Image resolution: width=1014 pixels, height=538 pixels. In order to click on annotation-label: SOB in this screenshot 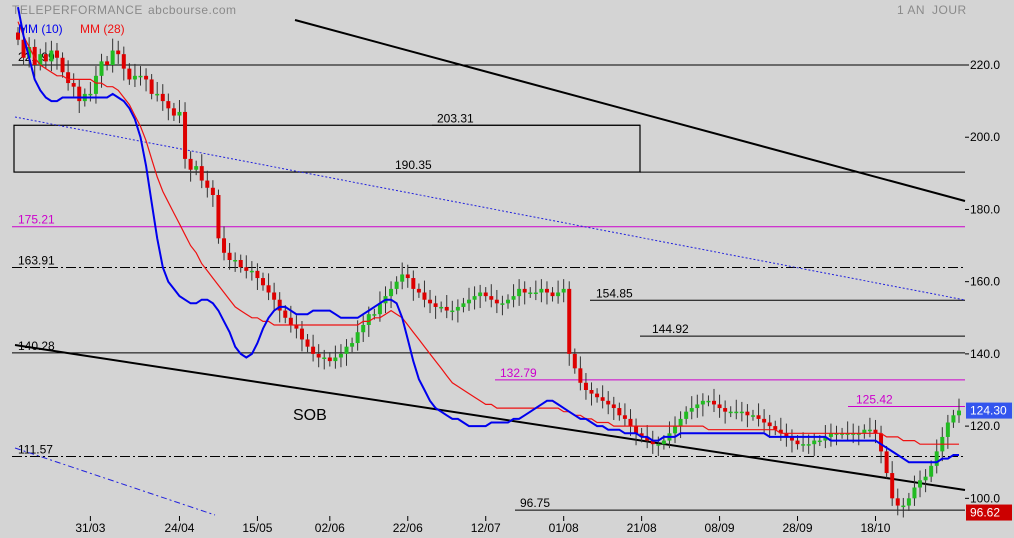, I will do `click(310, 415)`.